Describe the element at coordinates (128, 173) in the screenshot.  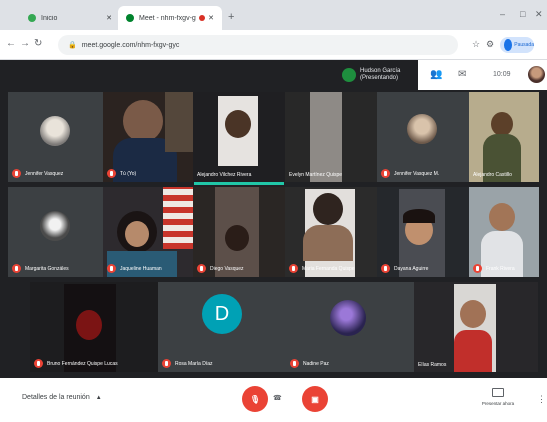
I see `participant-name: Tú (Yo)` at that location.